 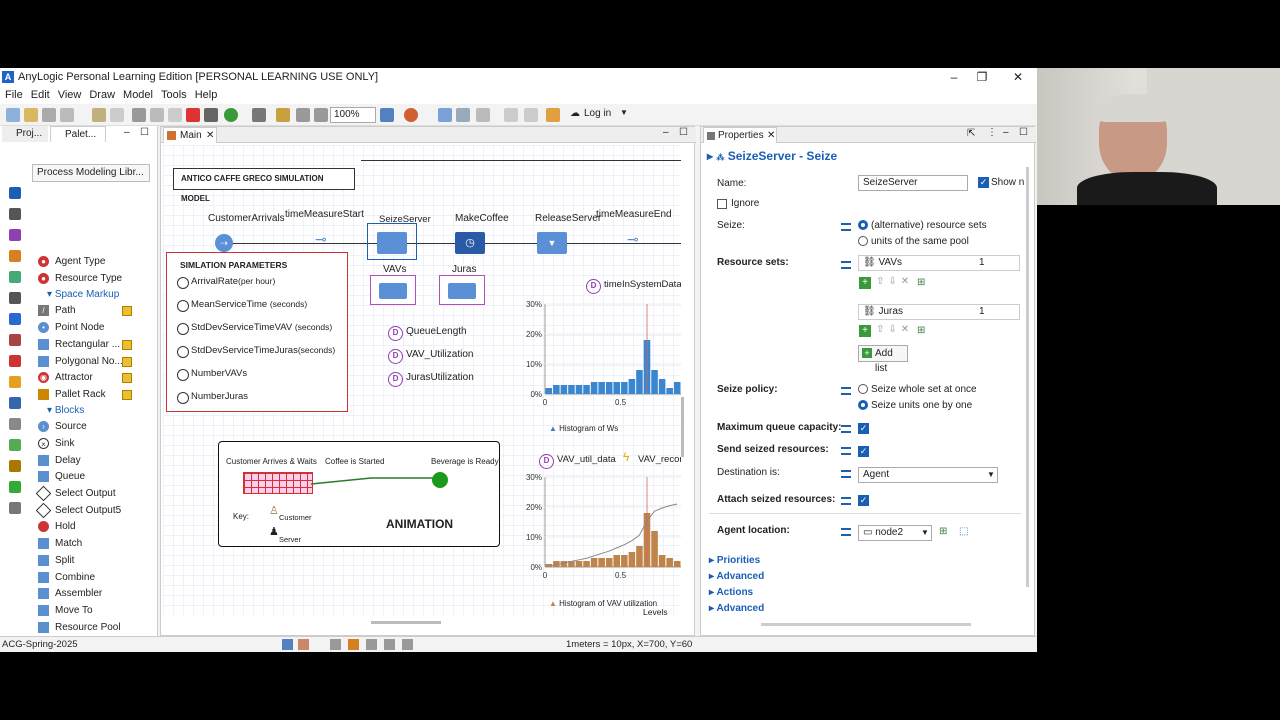 I want to click on view-menu-icon: ⋮, so click(x=992, y=132).